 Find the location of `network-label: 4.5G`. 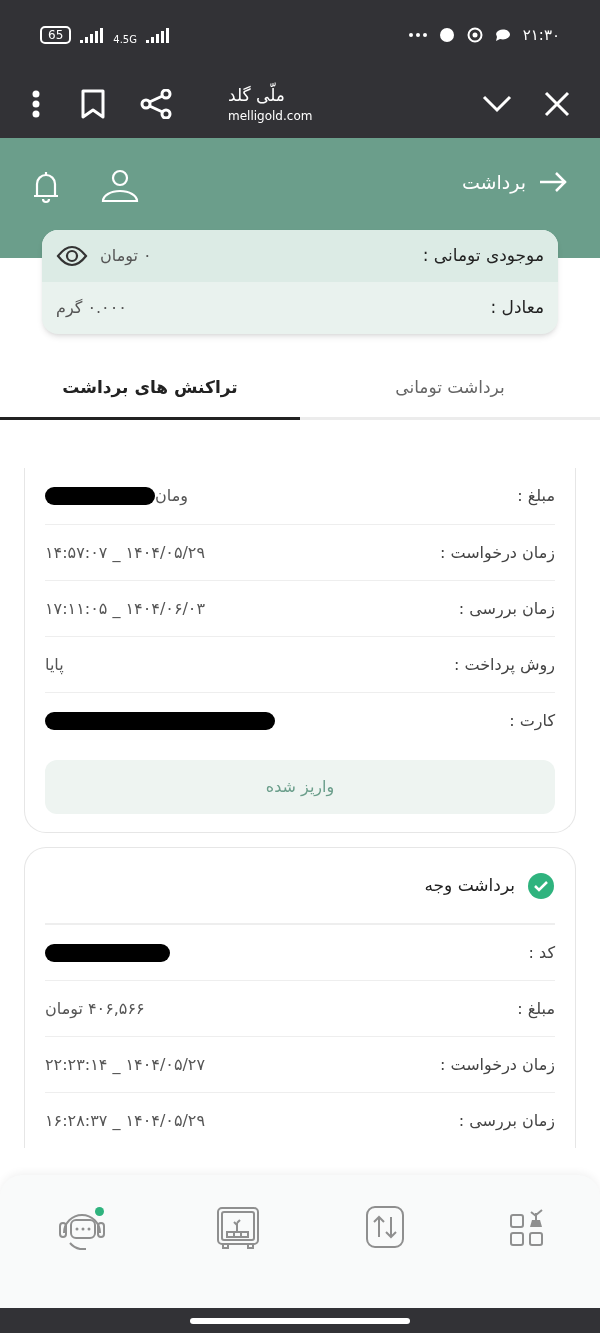

network-label: 4.5G is located at coordinates (125, 40).